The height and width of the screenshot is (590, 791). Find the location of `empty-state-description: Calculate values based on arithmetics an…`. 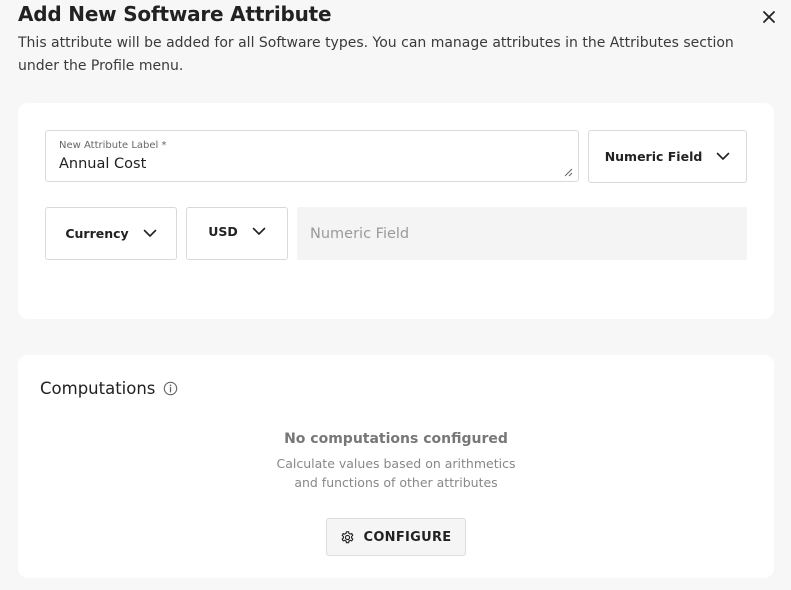

empty-state-description: Calculate values based on arithmetics an… is located at coordinates (396, 473).